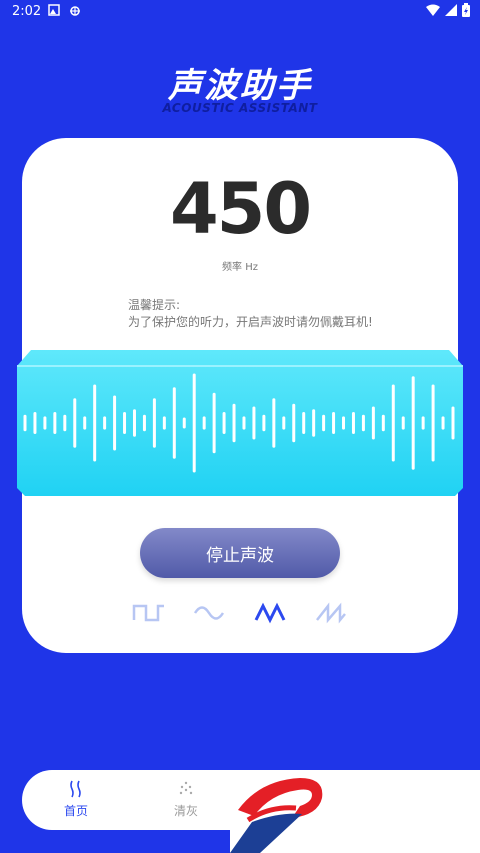 Image resolution: width=480 pixels, height=853 pixels. I want to click on app-subtitle: ACOUSTIC ASSISTANT, so click(240, 108).